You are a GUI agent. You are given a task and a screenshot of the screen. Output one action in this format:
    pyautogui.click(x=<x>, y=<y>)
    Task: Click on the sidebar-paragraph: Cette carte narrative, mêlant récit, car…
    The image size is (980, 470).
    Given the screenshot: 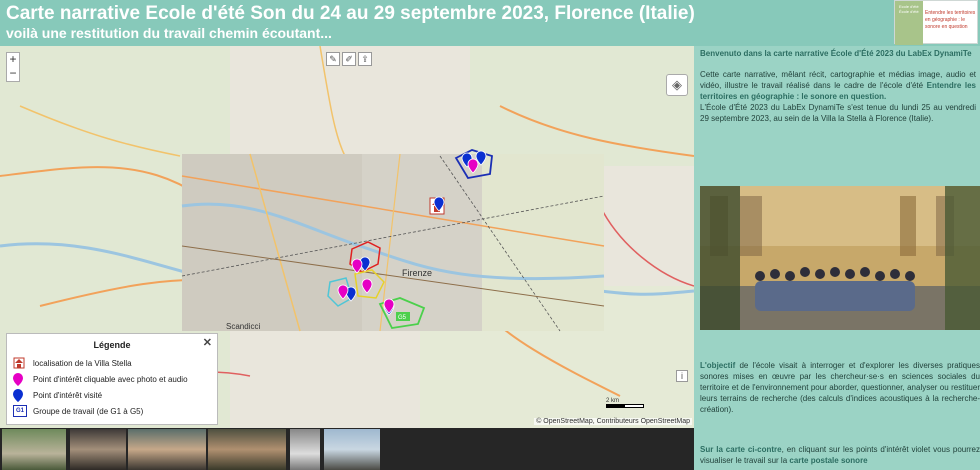 What is the action you would take?
    pyautogui.click(x=838, y=85)
    